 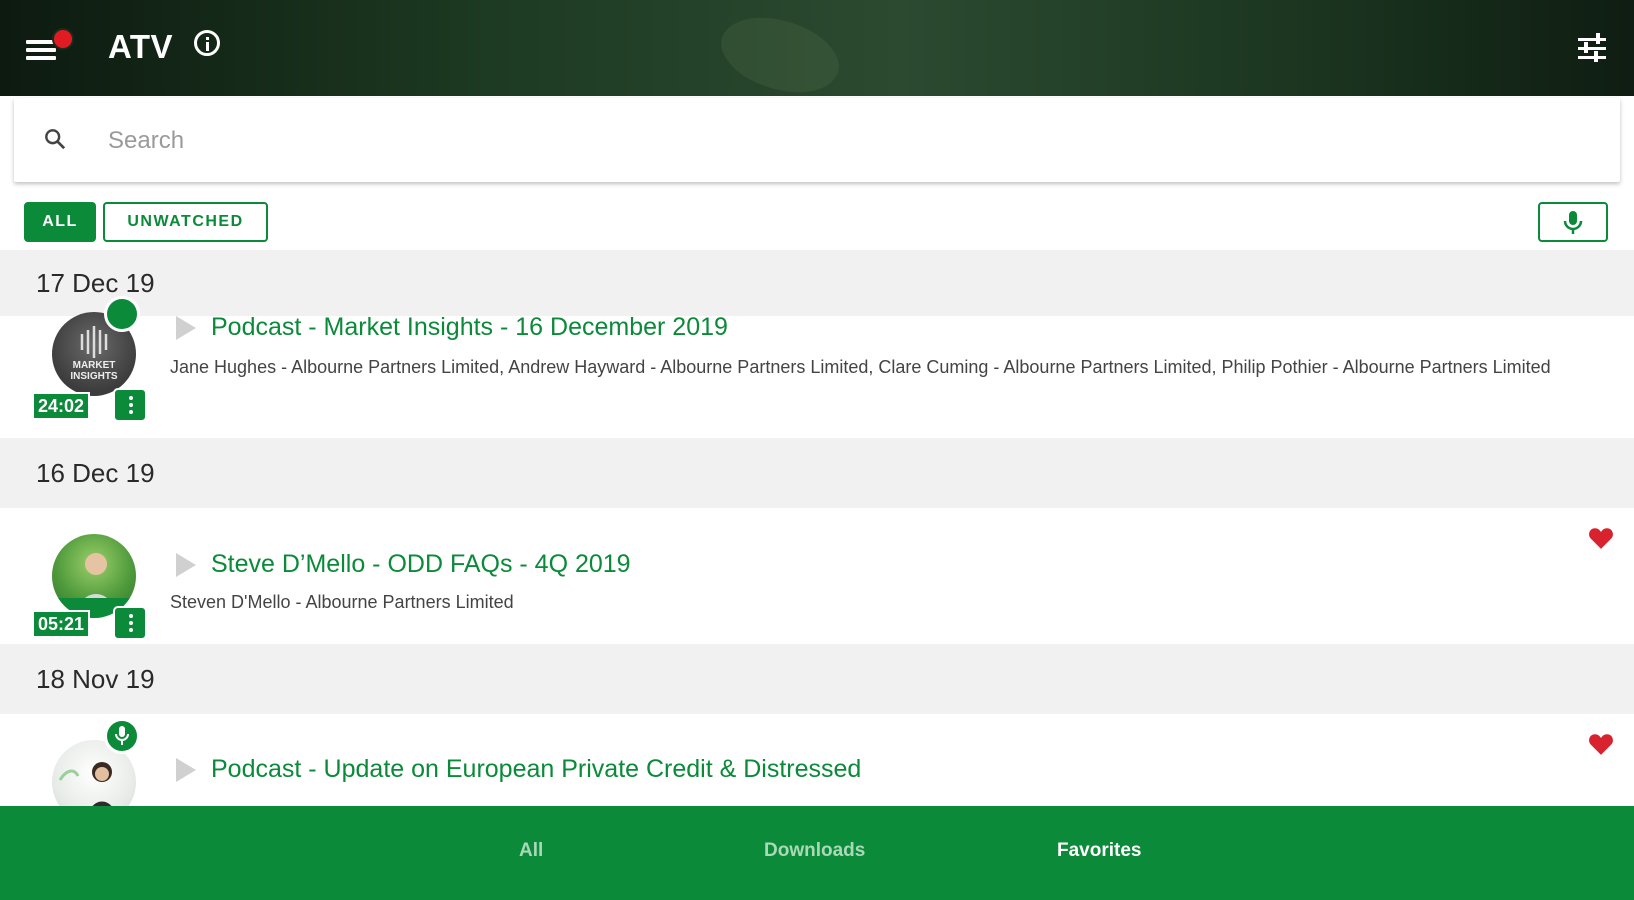 I want to click on podcast-filter-button, so click(x=1573, y=222).